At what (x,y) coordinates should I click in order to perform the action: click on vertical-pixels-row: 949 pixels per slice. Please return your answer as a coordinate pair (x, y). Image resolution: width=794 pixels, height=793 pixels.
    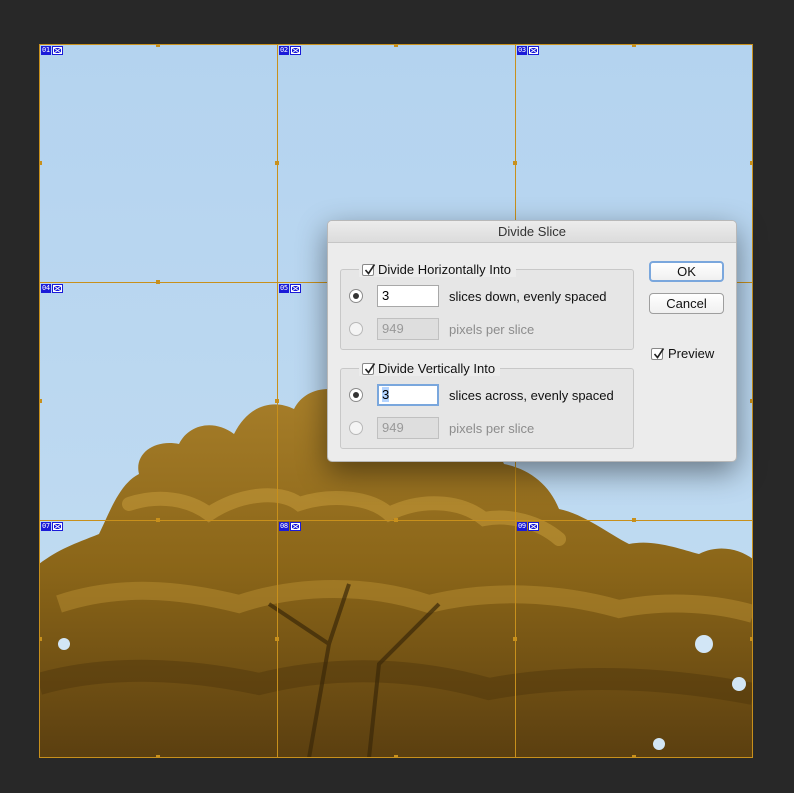
    Looking at the image, I should click on (441, 428).